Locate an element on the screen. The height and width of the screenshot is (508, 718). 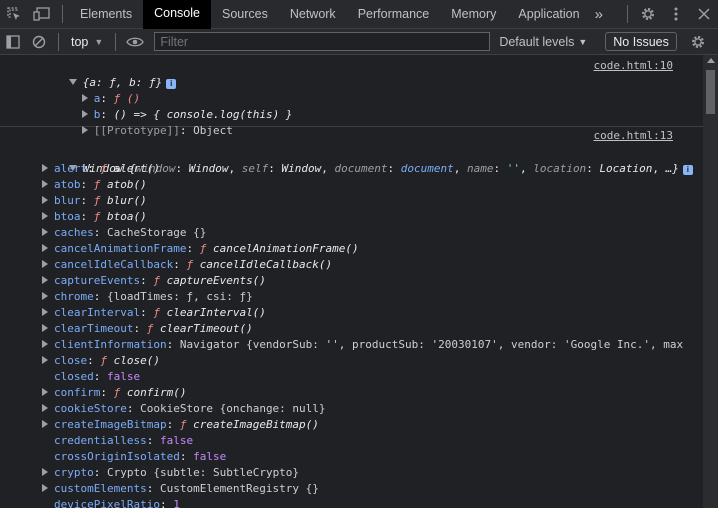
summary-item: document: document, is located at coordinates (400, 168).